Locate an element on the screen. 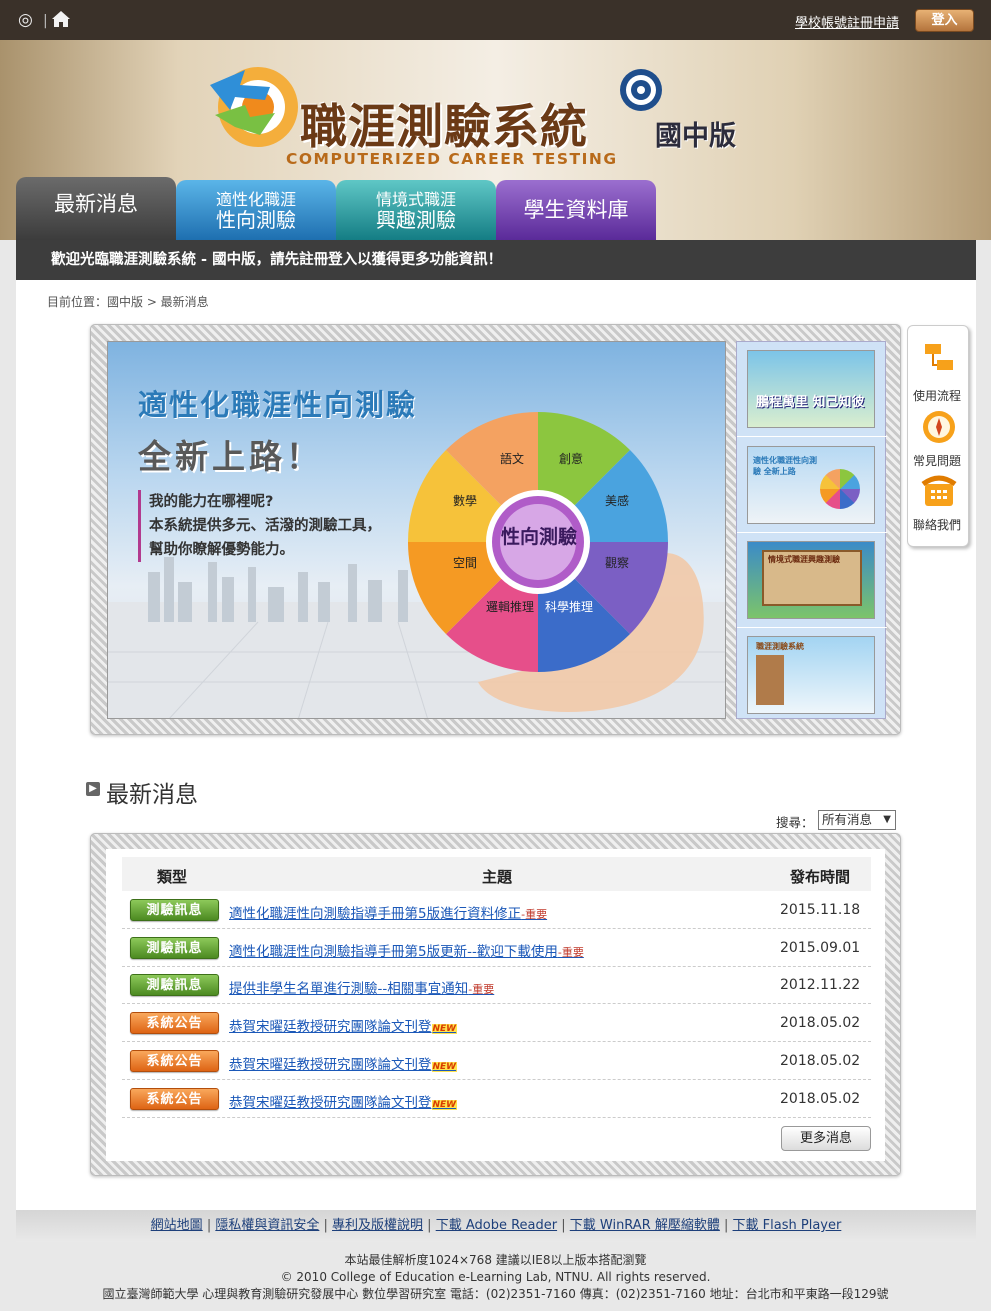 Image resolution: width=991 pixels, height=1311 pixels. register-link: 學校帳號註冊申請 is located at coordinates (847, 21).